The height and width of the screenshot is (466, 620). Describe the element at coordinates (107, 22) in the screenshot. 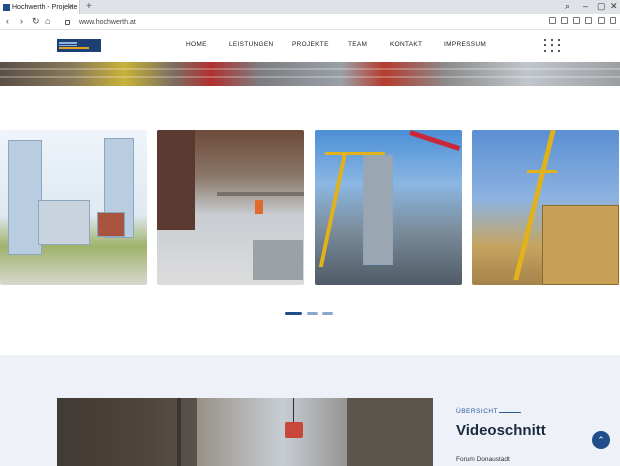

I see `url-text: www.hochwerth.at` at that location.